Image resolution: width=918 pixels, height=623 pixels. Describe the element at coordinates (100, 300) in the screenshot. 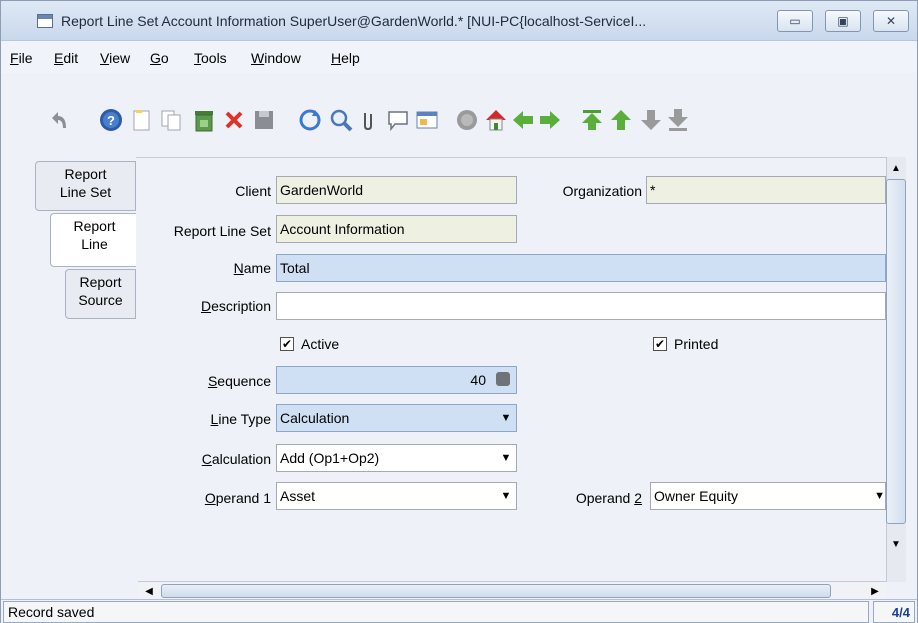

I see `tab-label-line2: Source` at that location.